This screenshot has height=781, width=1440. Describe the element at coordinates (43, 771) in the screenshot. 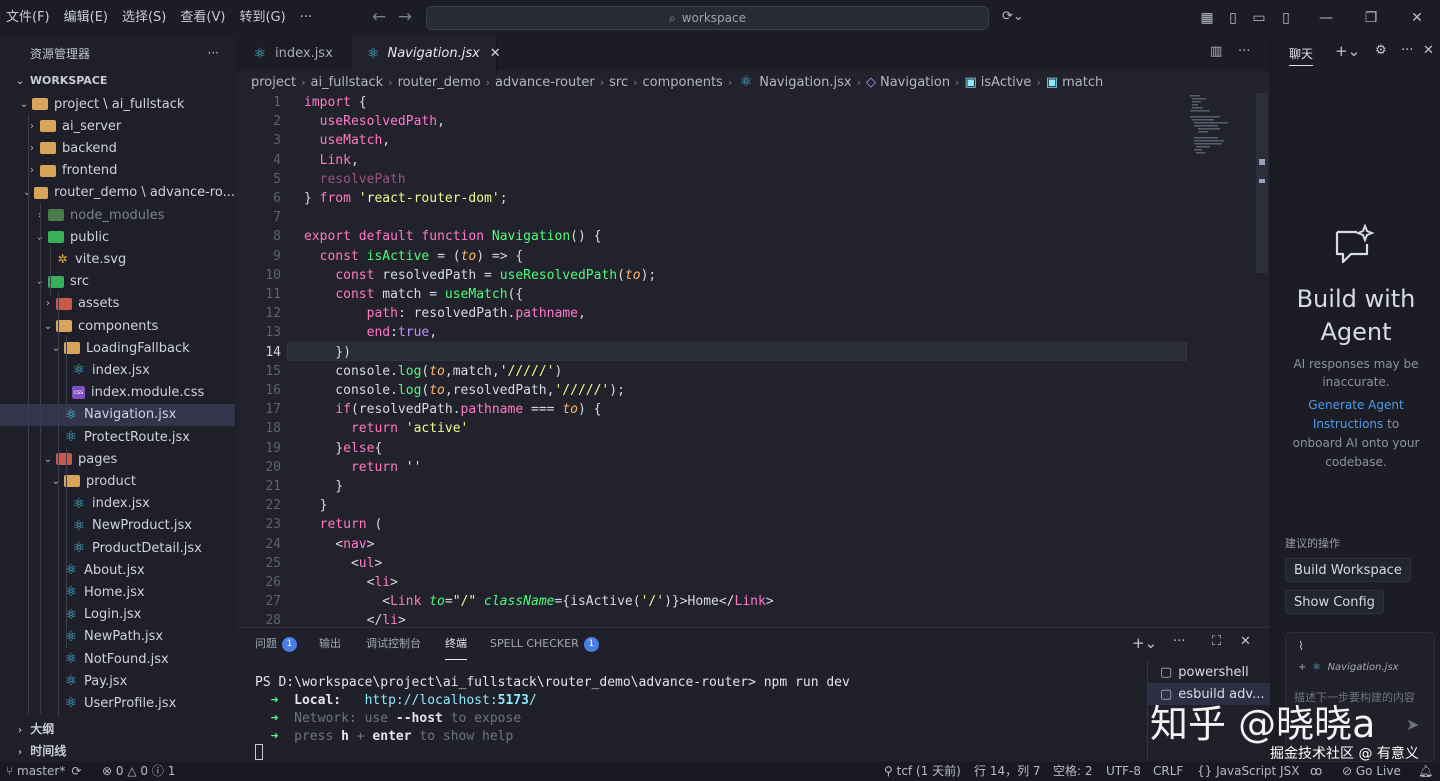

I see `branch-status: ⑂ master* ⟳` at that location.